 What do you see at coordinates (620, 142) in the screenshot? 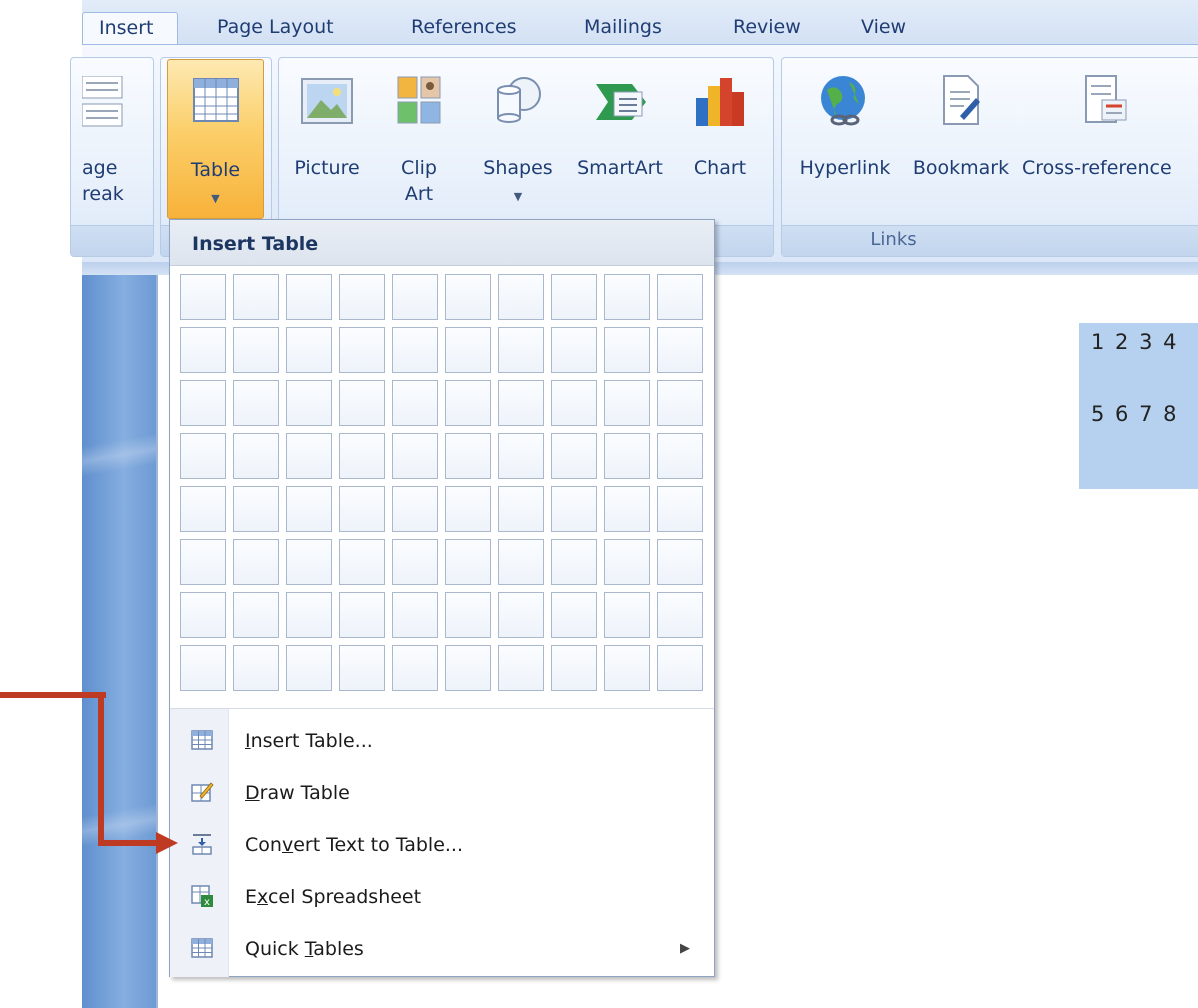
I see `smartart-button: SmartArt` at bounding box center [620, 142].